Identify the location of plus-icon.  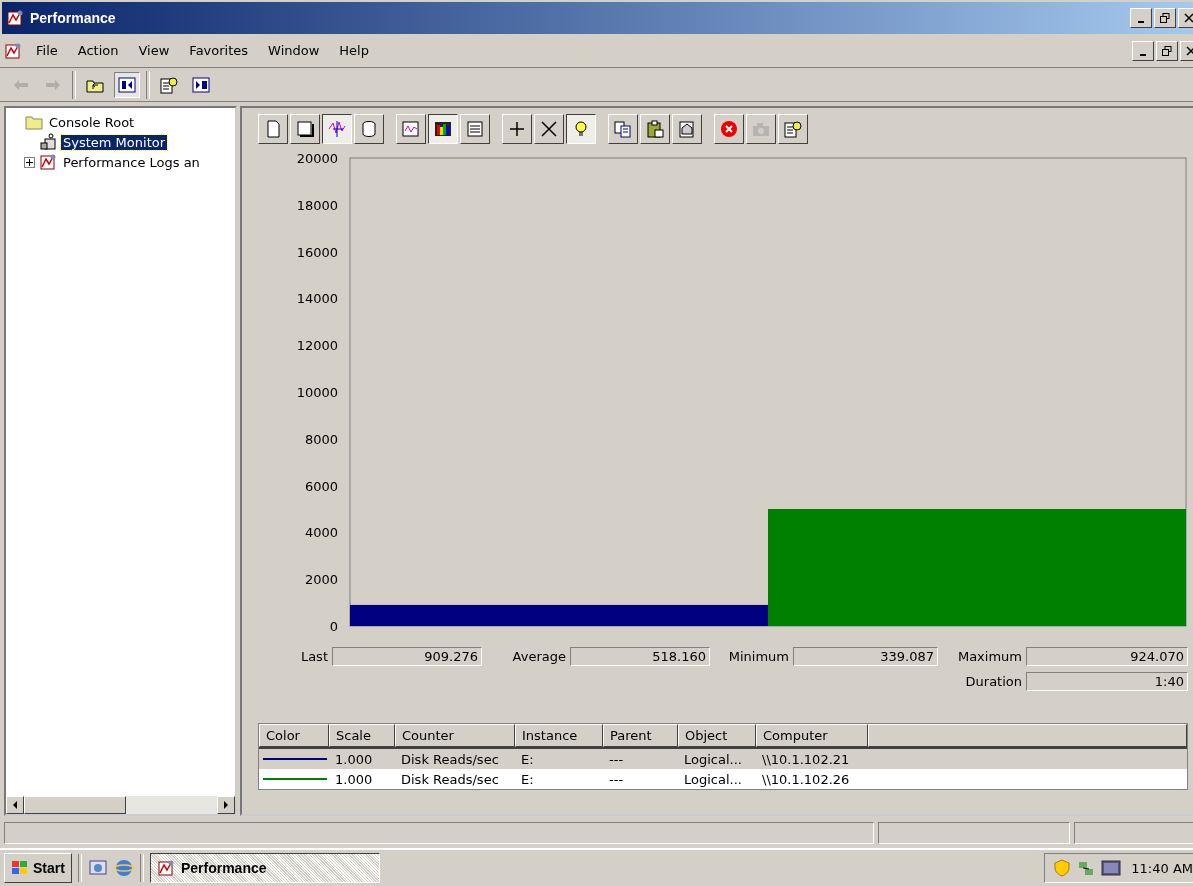
(517, 129).